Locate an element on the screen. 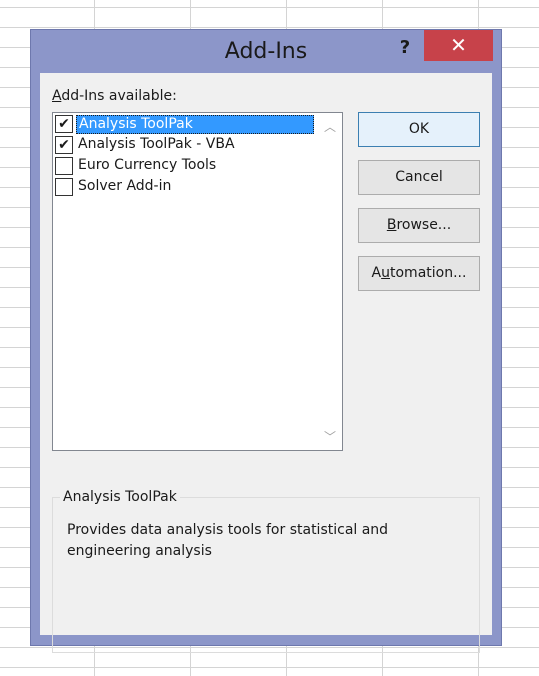 This screenshot has height=676, width=539. list-item-label: Euro Currency Tools is located at coordinates (147, 165).